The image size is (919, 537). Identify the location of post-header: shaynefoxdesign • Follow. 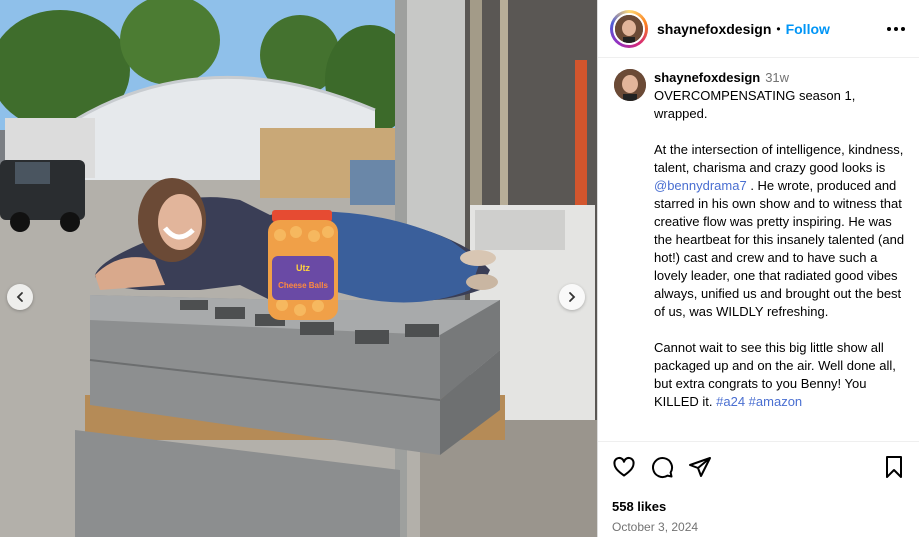
(758, 29).